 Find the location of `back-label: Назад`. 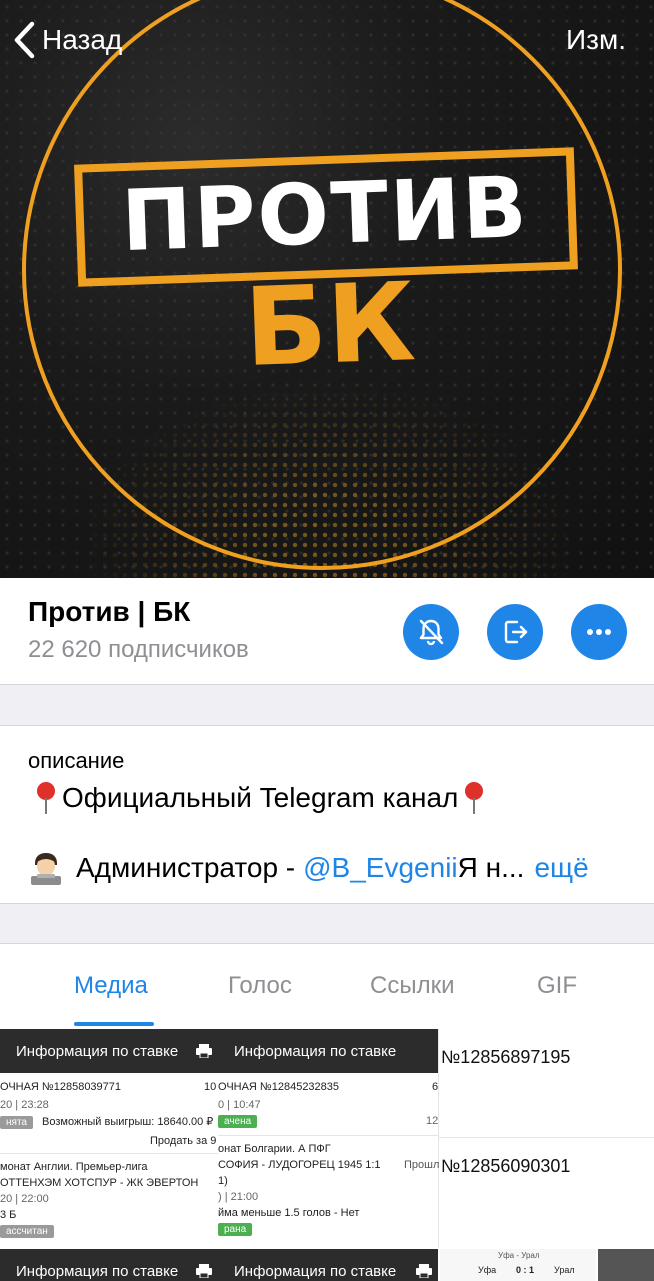

back-label: Назад is located at coordinates (82, 39).